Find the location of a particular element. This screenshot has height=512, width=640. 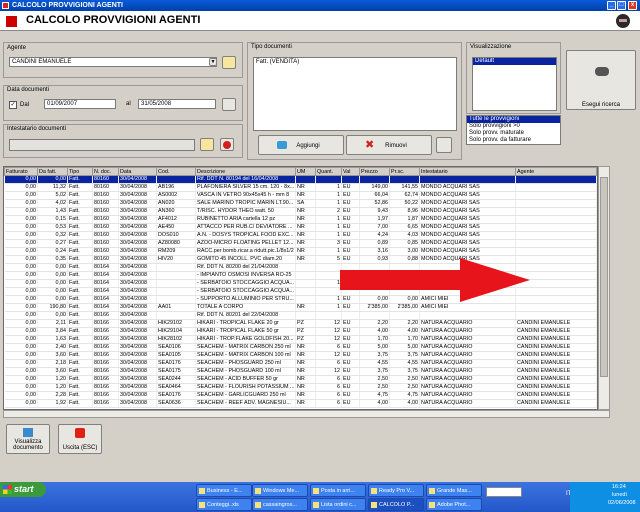

column-header: Fatturato is located at coordinates (21, 171).